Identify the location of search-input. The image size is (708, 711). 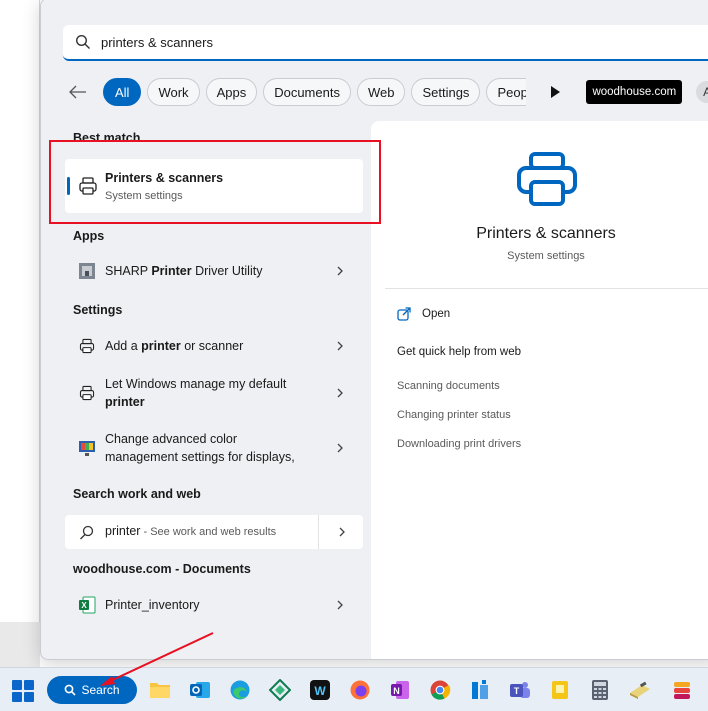
(351, 42).